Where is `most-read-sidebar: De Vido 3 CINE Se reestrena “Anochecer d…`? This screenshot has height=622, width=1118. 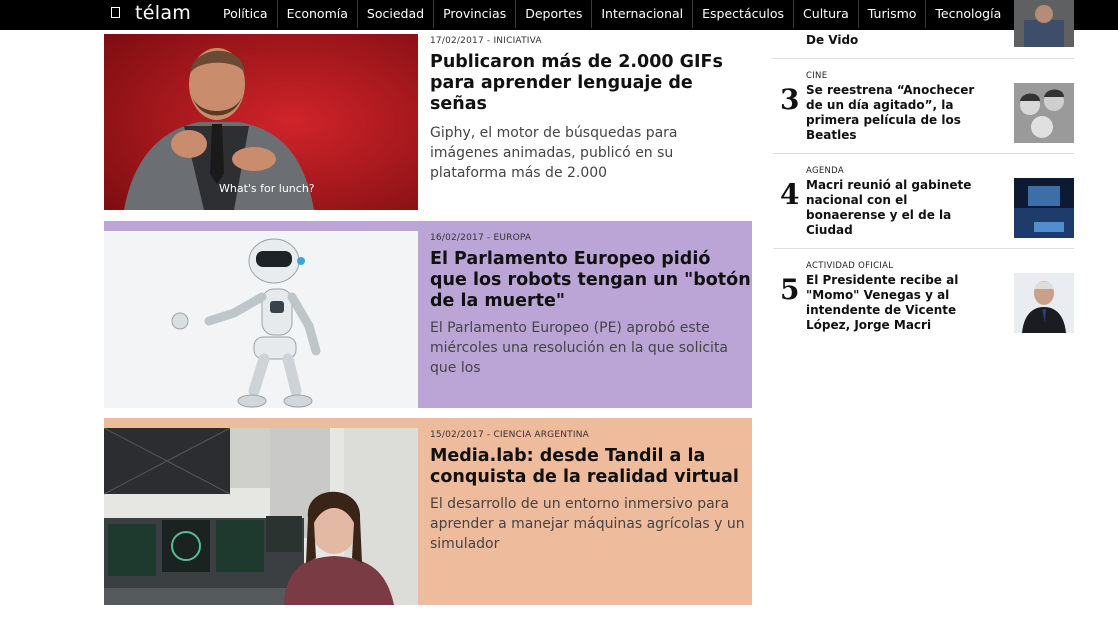 most-read-sidebar: De Vido 3 CINE Se reestrena “Anochecer d… is located at coordinates (923, 170).